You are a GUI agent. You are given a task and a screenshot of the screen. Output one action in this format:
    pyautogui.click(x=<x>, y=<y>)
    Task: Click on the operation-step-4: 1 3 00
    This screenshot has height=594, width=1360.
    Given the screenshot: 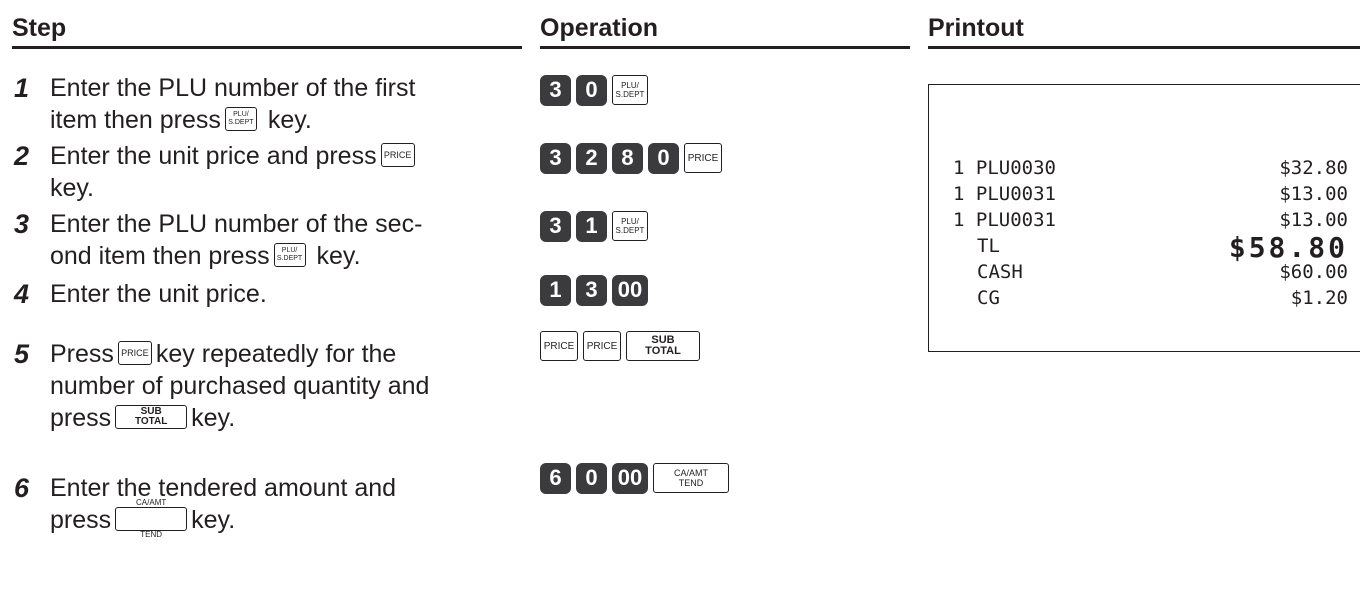 What is the action you would take?
    pyautogui.click(x=594, y=290)
    